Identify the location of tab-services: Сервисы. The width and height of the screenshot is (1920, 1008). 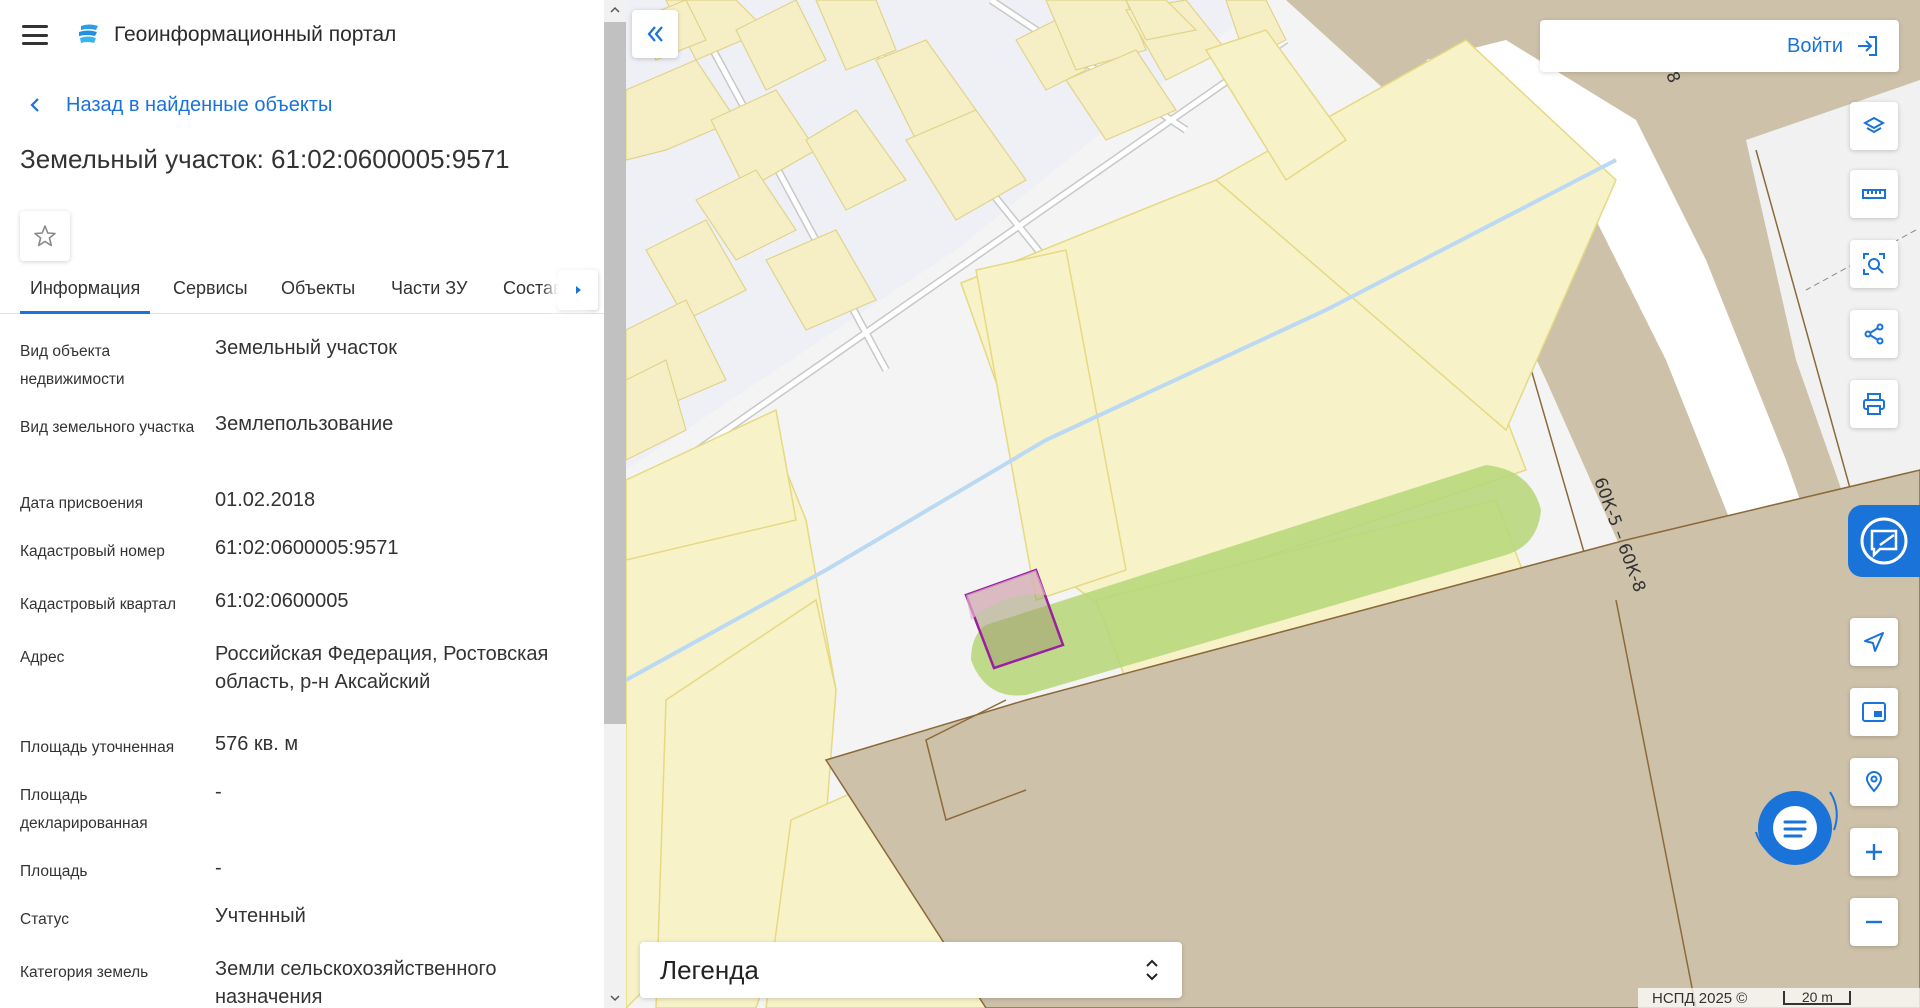
(210, 290).